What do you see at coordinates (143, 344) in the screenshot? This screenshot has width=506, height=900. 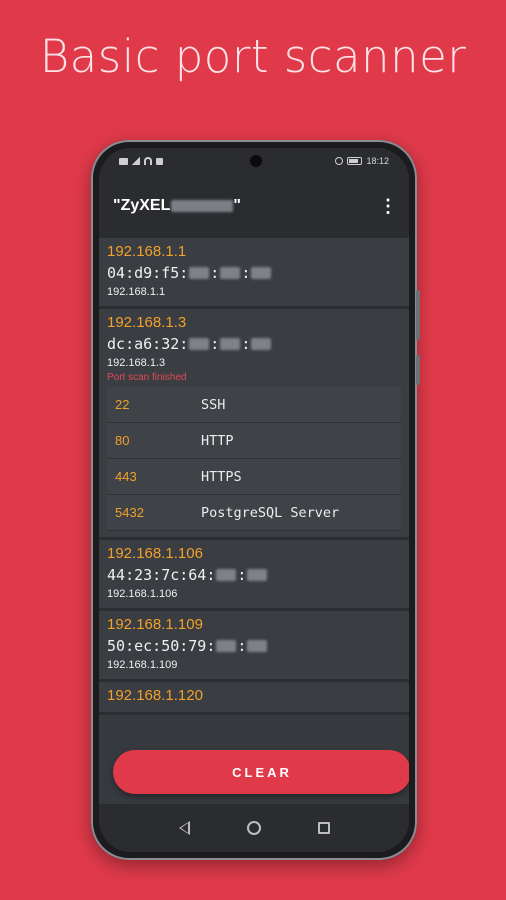 I see `mac-octet: a6` at bounding box center [143, 344].